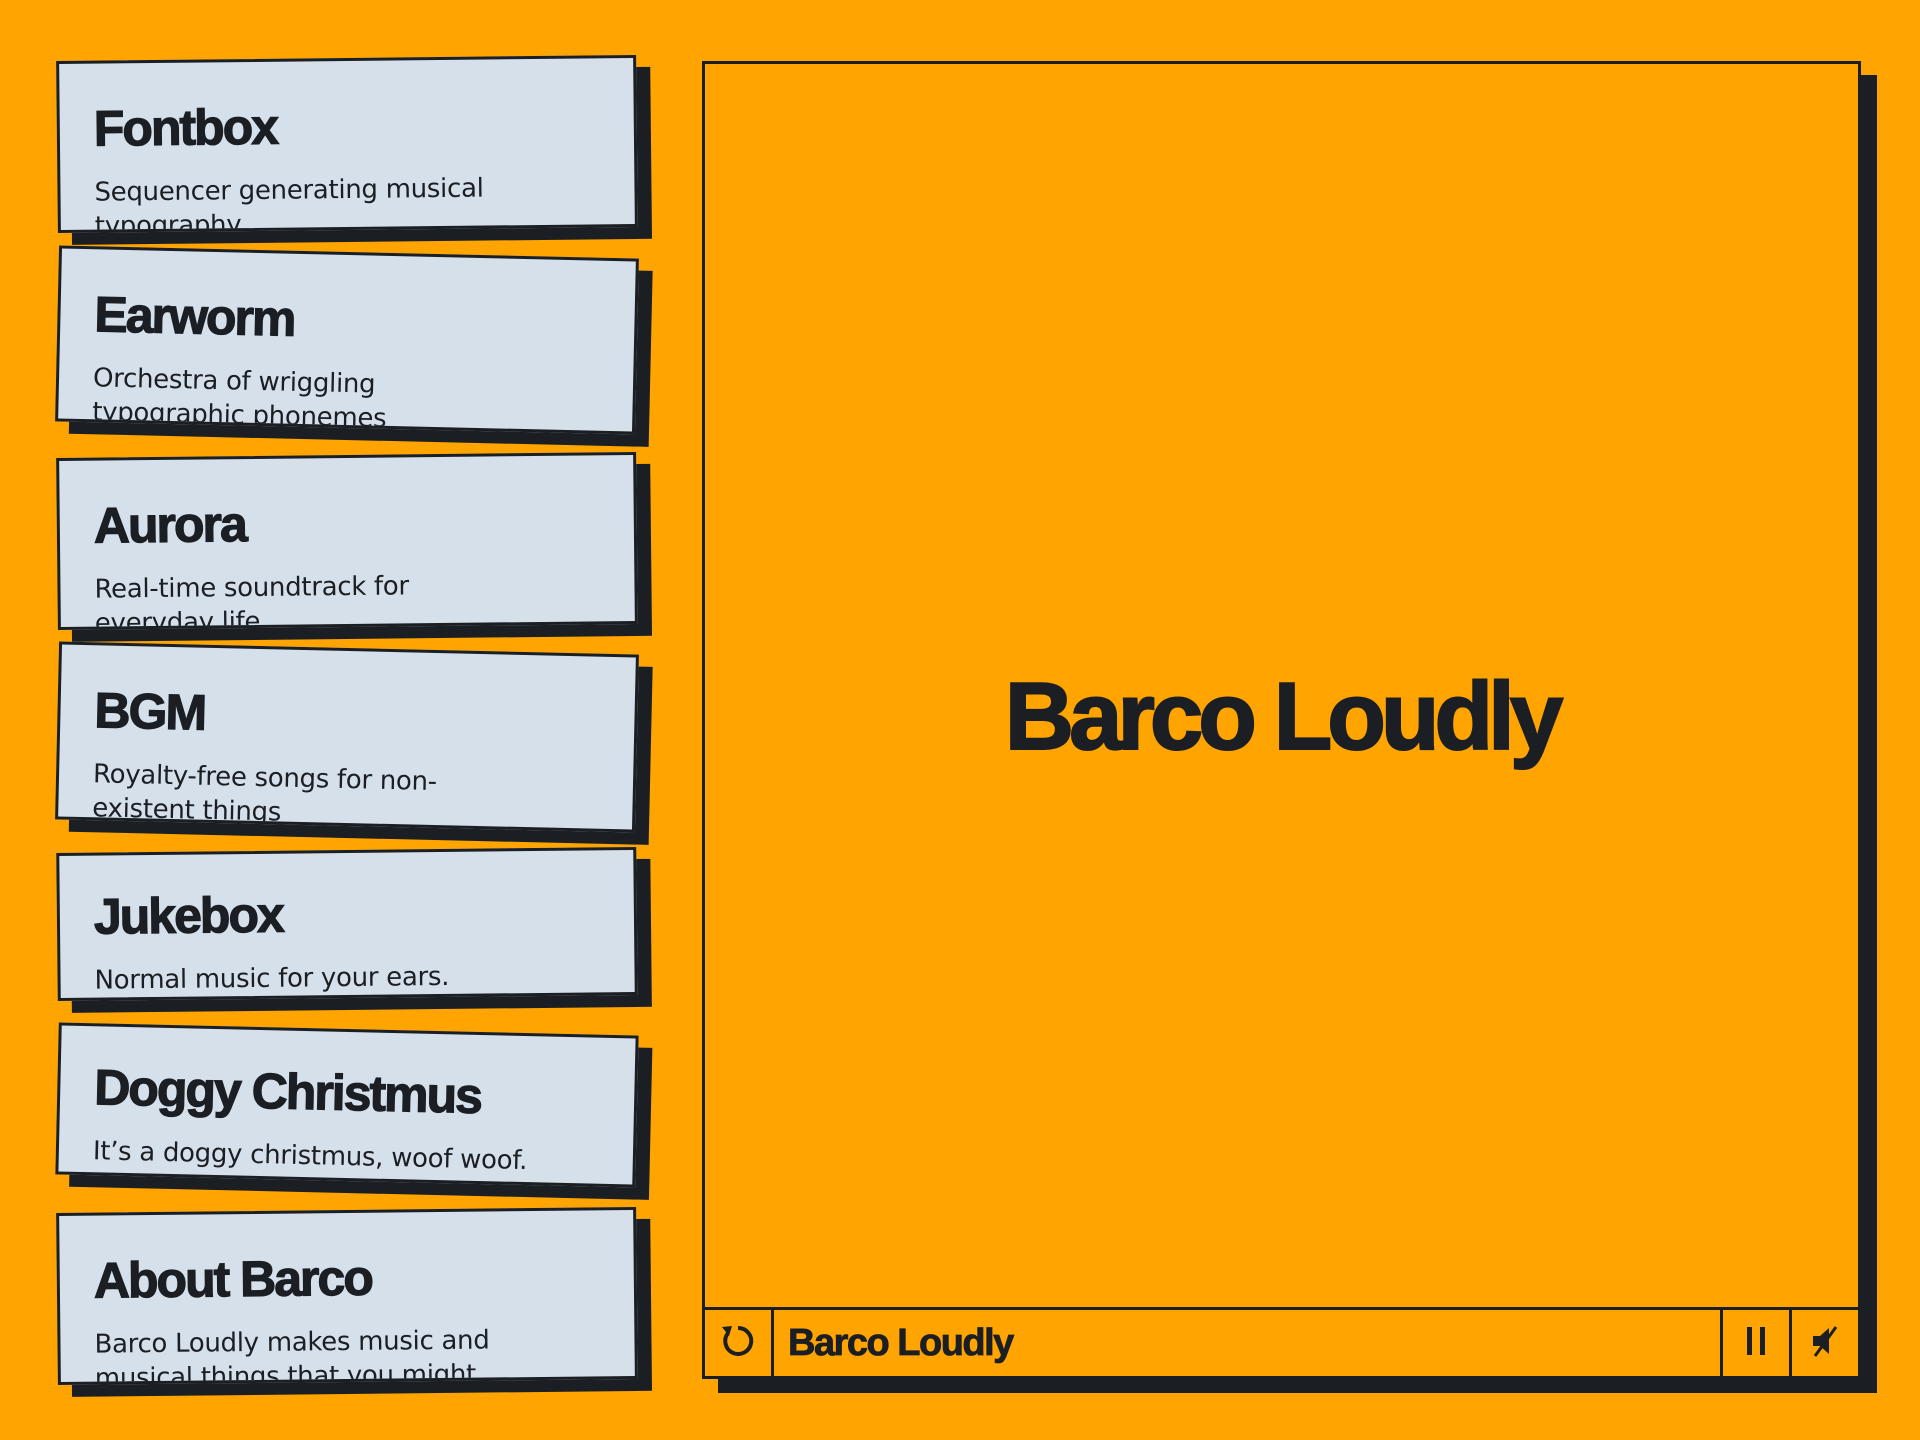  Describe the element at coordinates (251, 601) in the screenshot. I see `card-description: Real-time soundtrack for everyday life` at that location.